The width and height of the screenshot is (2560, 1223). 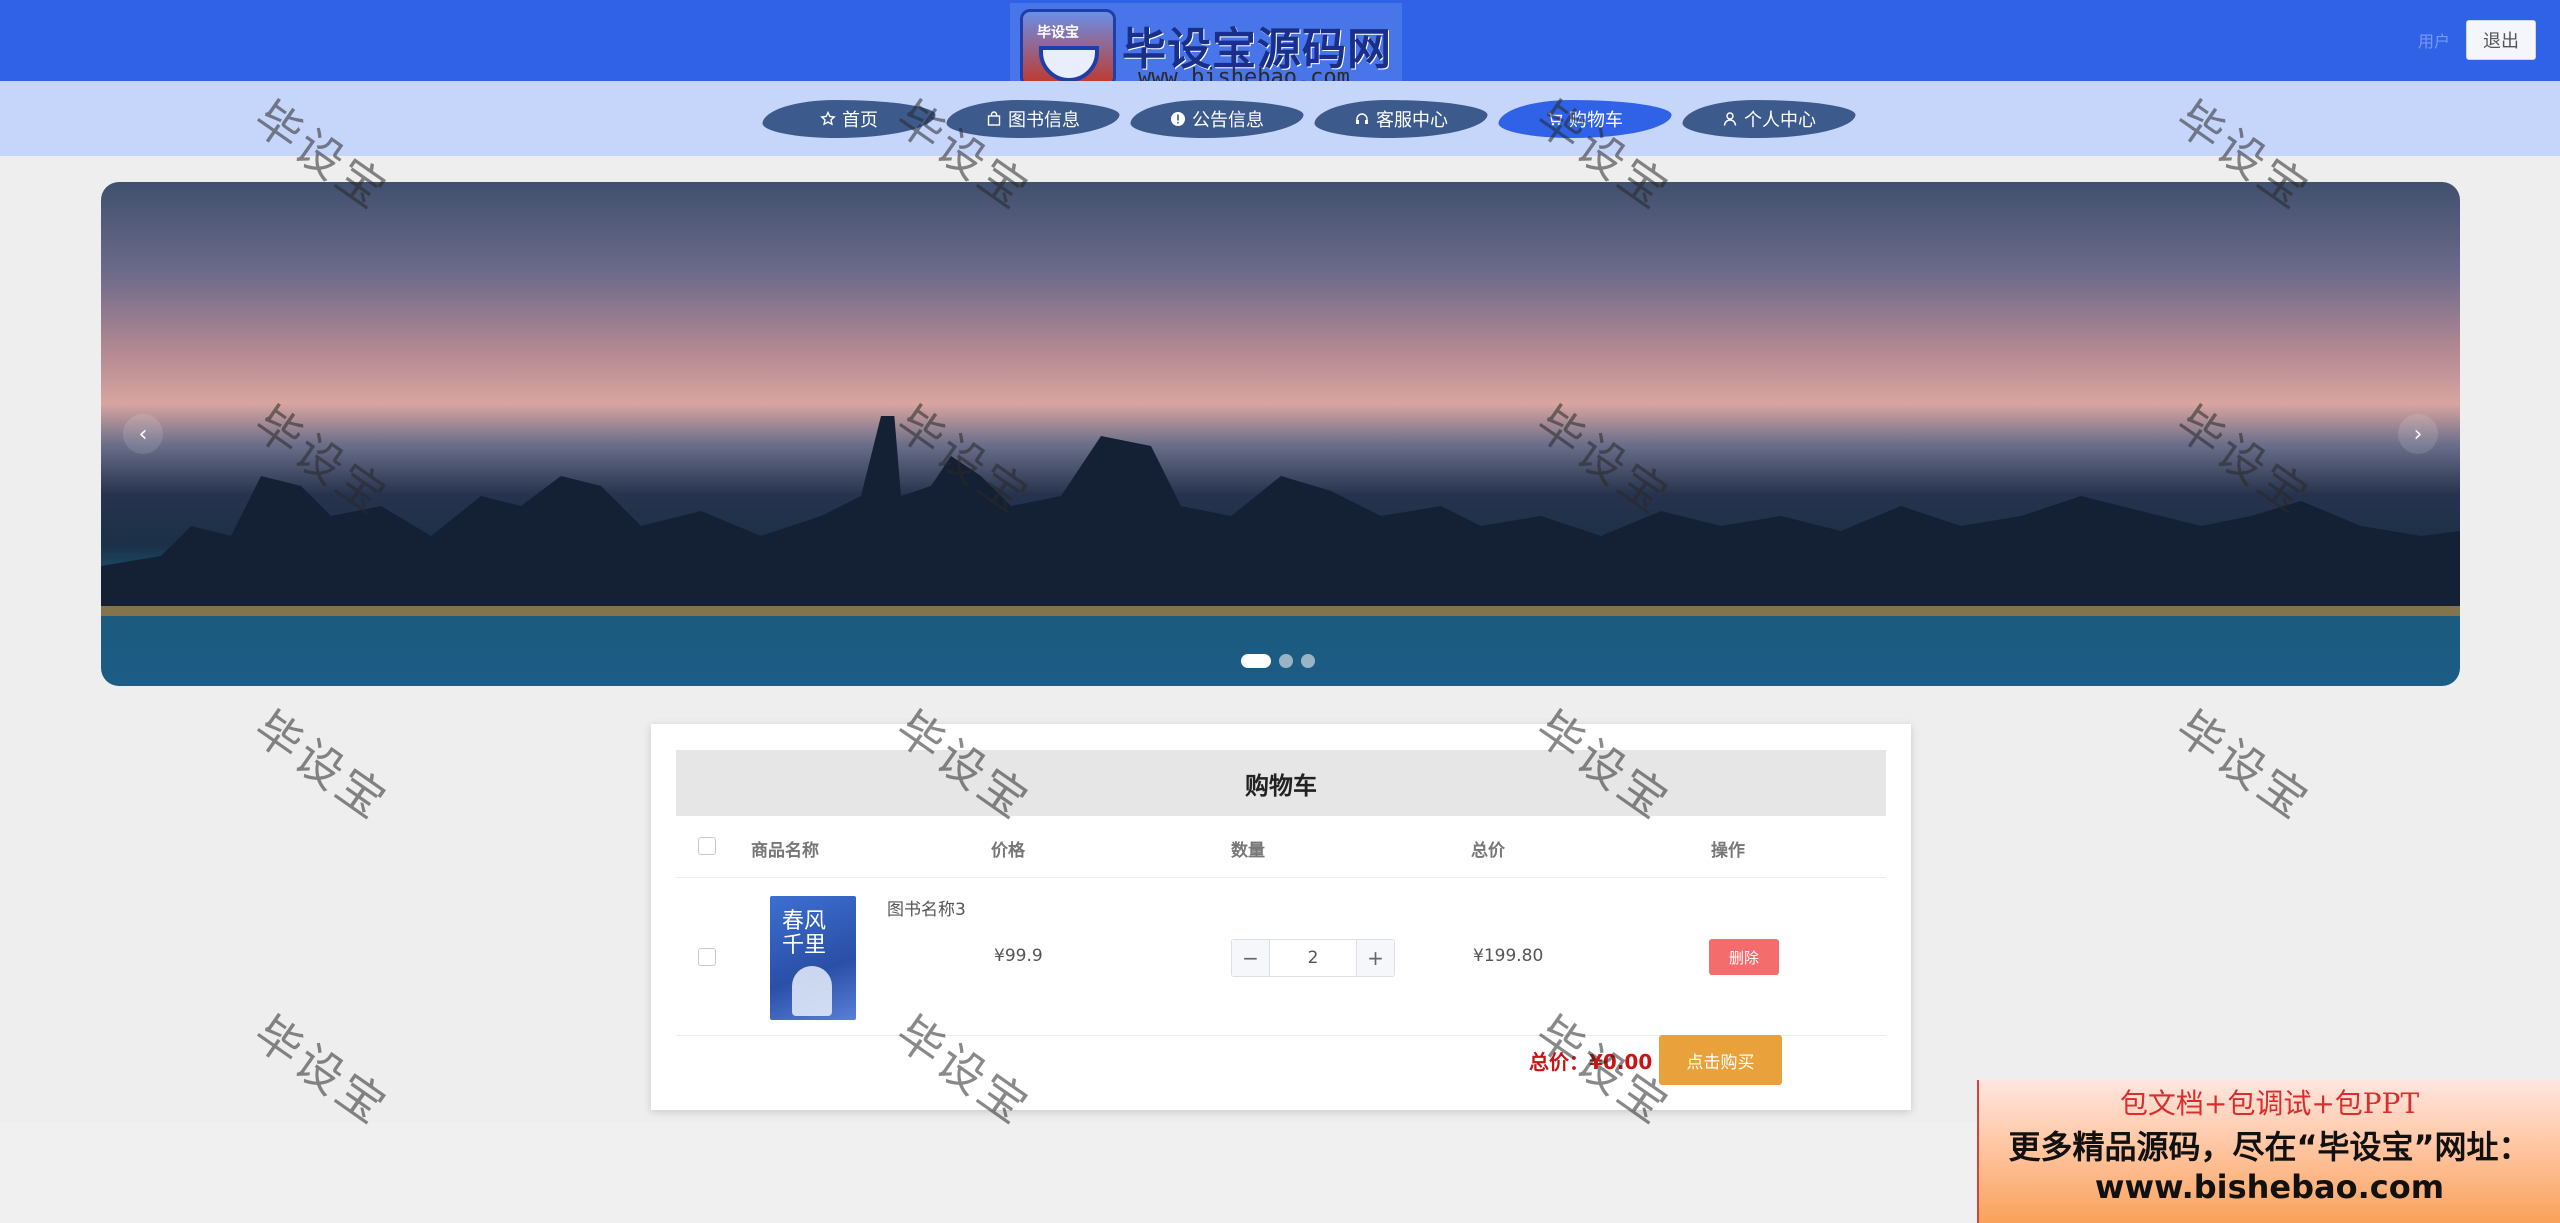 I want to click on user-icon, so click(x=1730, y=119).